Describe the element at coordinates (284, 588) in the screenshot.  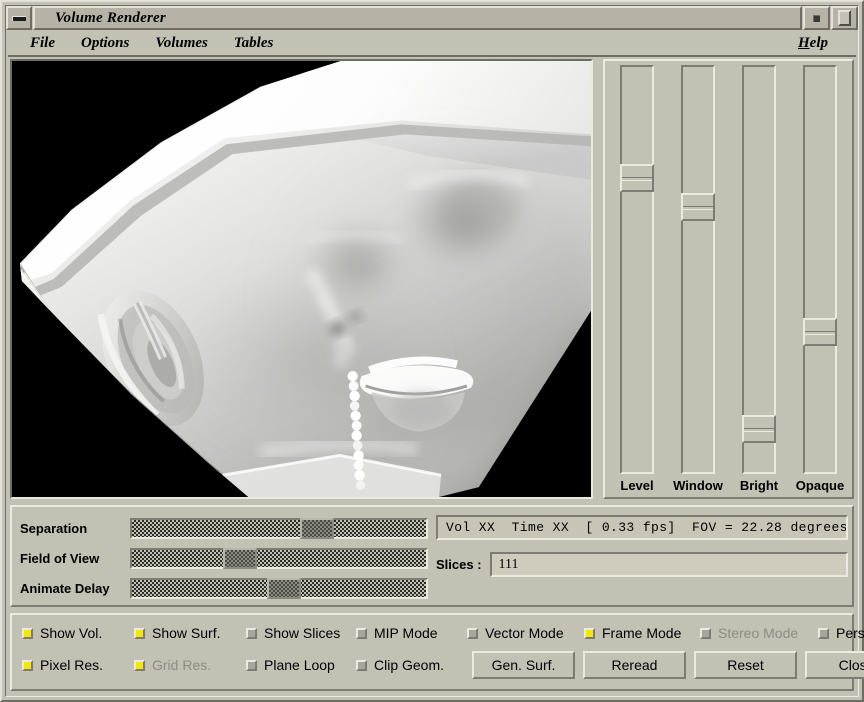
I see `hslider-thumb-animate-delay` at that location.